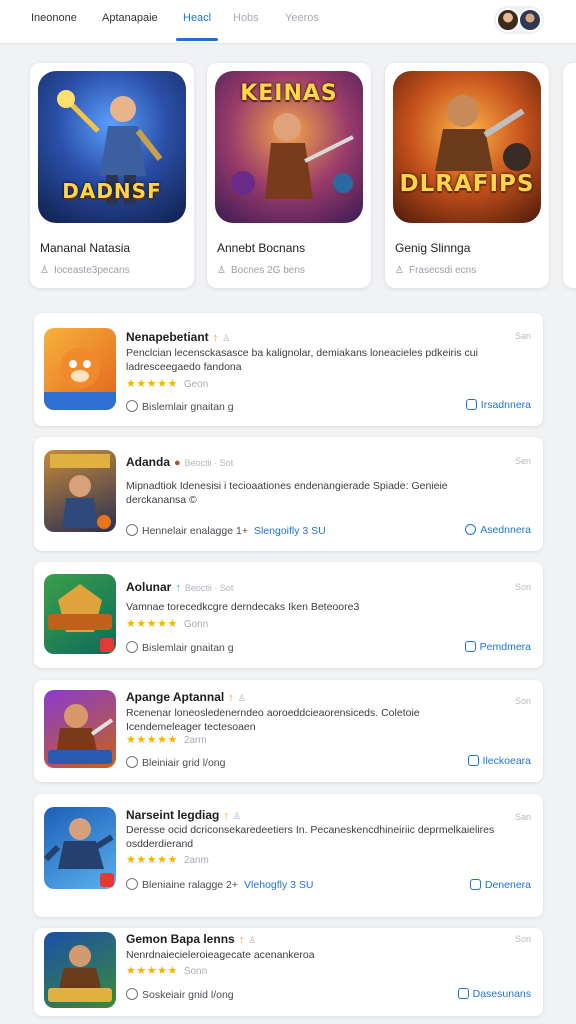 This screenshot has height=1024, width=576. What do you see at coordinates (107, 645) in the screenshot?
I see `notification-badge` at bounding box center [107, 645].